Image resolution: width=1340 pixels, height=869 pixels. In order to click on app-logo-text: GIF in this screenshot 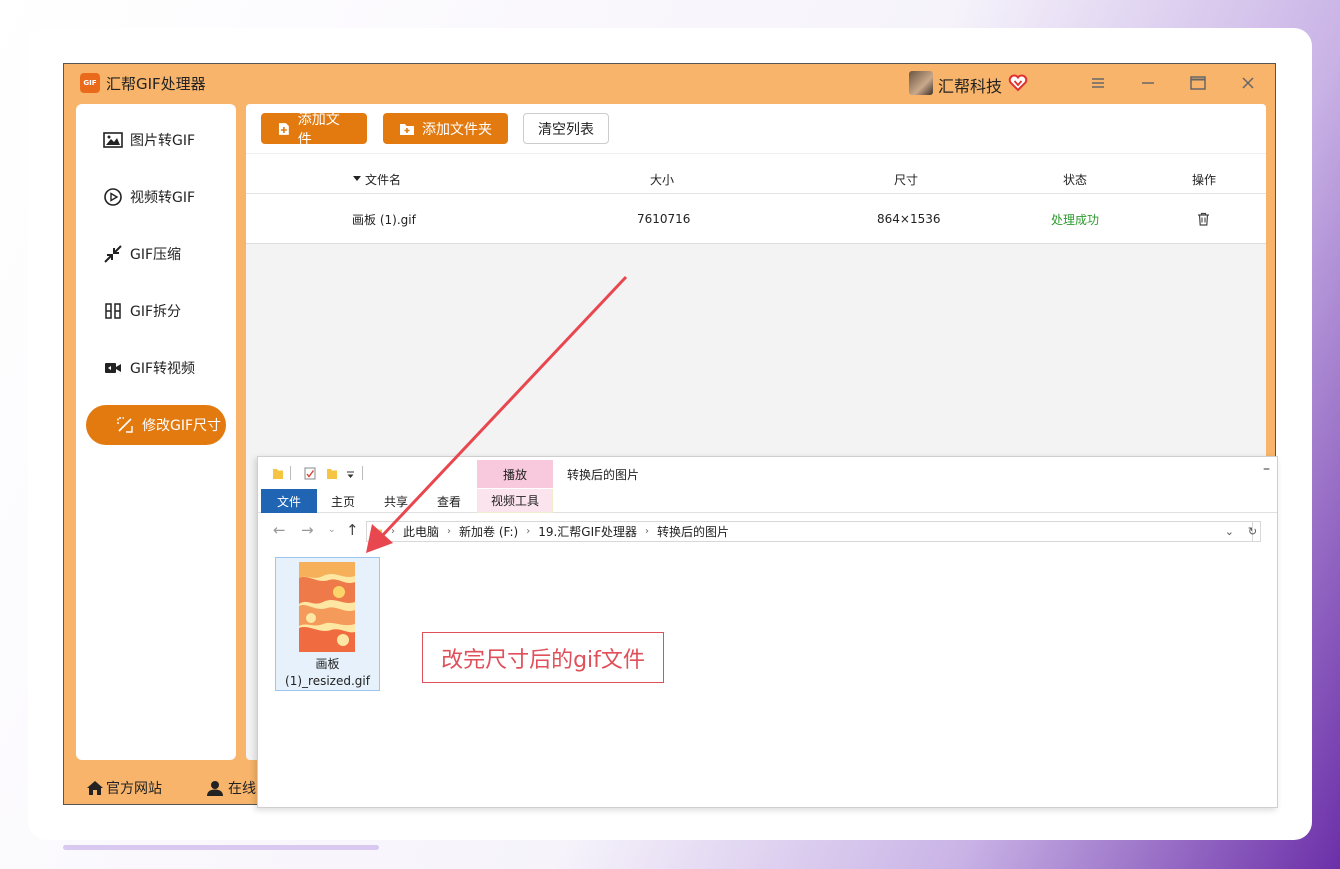, I will do `click(90, 83)`.